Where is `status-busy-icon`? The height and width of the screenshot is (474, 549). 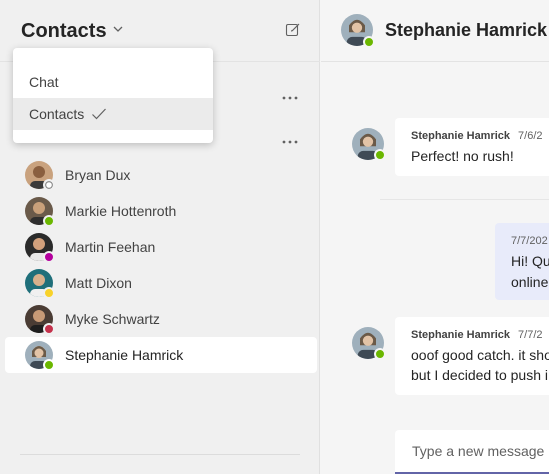
status-busy-icon is located at coordinates (49, 329).